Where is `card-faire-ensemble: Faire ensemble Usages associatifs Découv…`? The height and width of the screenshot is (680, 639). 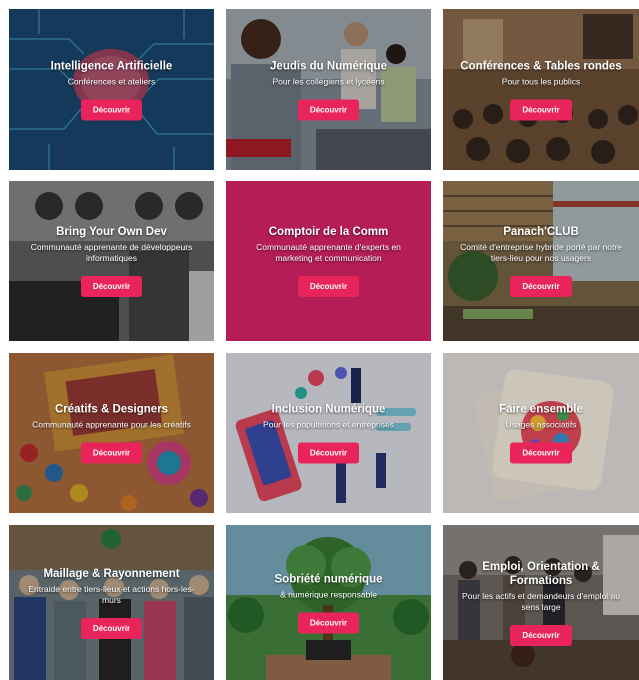 card-faire-ensemble: Faire ensemble Usages associatifs Découv… is located at coordinates (541, 433).